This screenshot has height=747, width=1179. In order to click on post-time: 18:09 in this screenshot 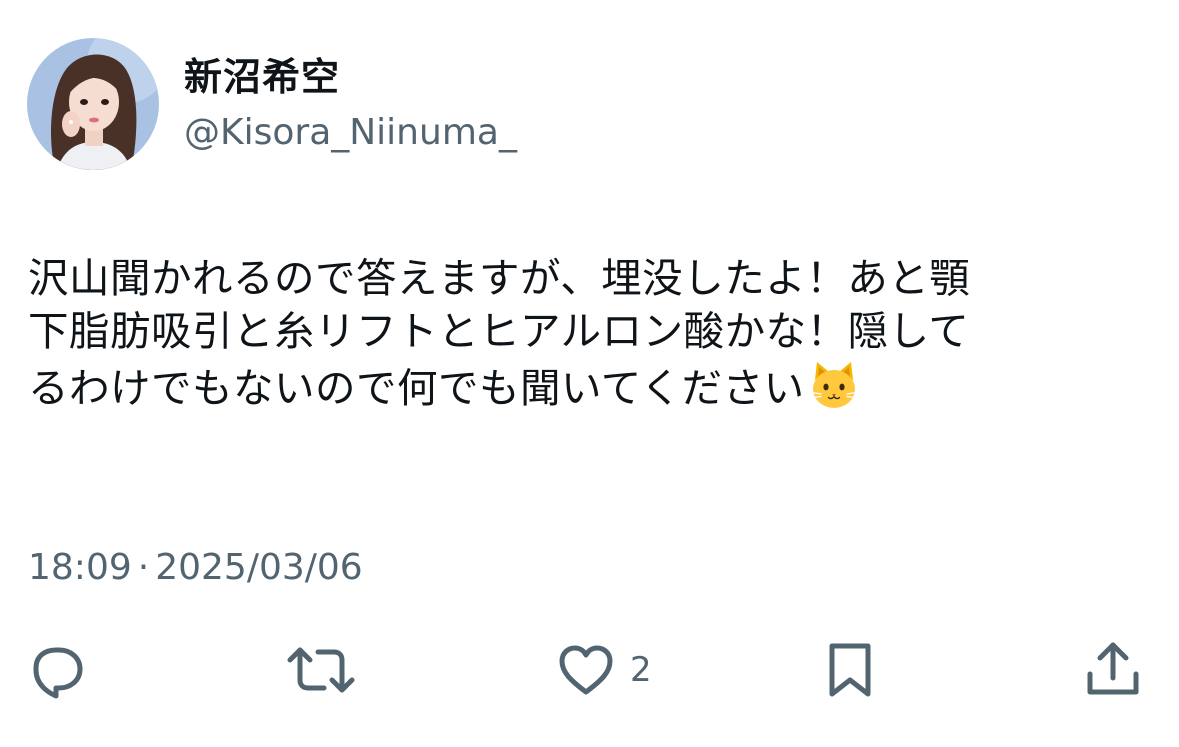, I will do `click(80, 567)`.